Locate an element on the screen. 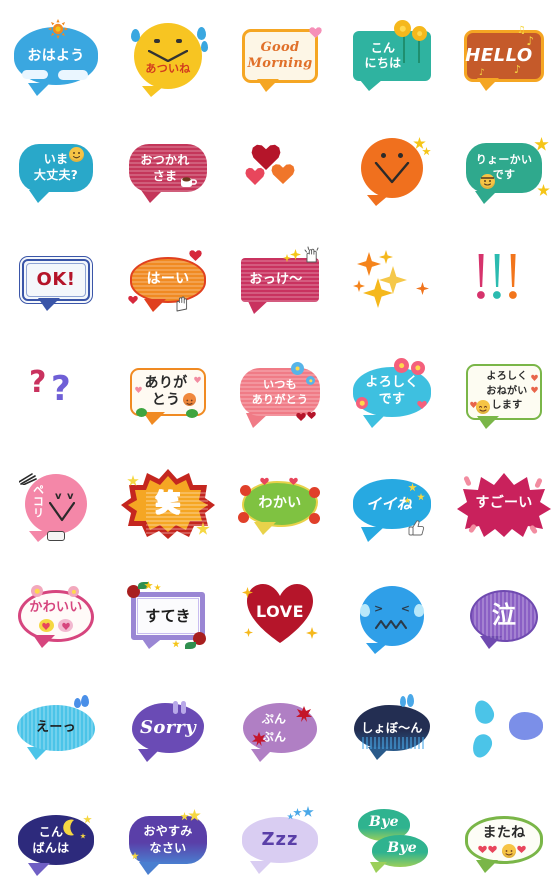 The height and width of the screenshot is (896, 560). sticker-cell: かわいい is located at coordinates (56, 616).